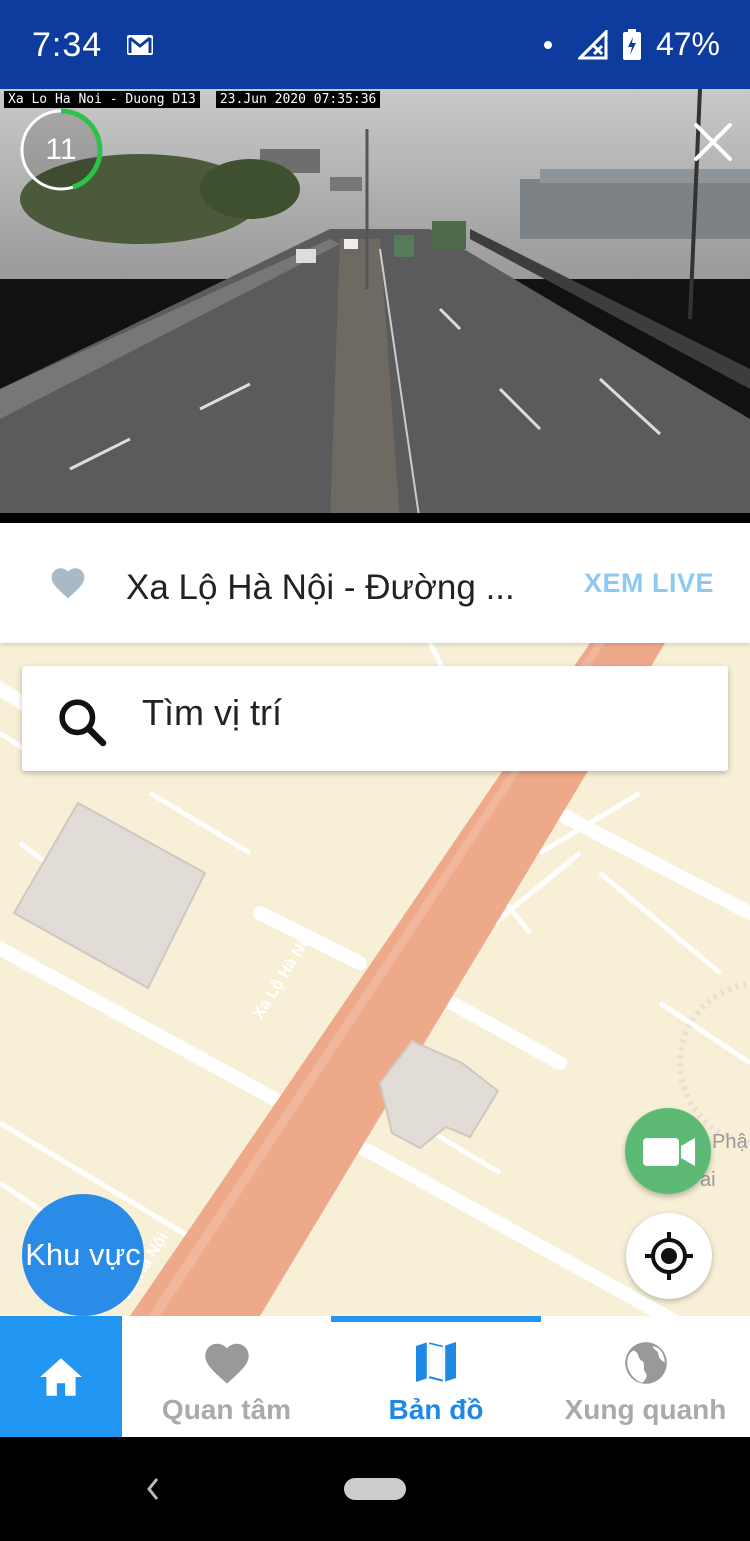  I want to click on dot-icon, so click(547, 44).